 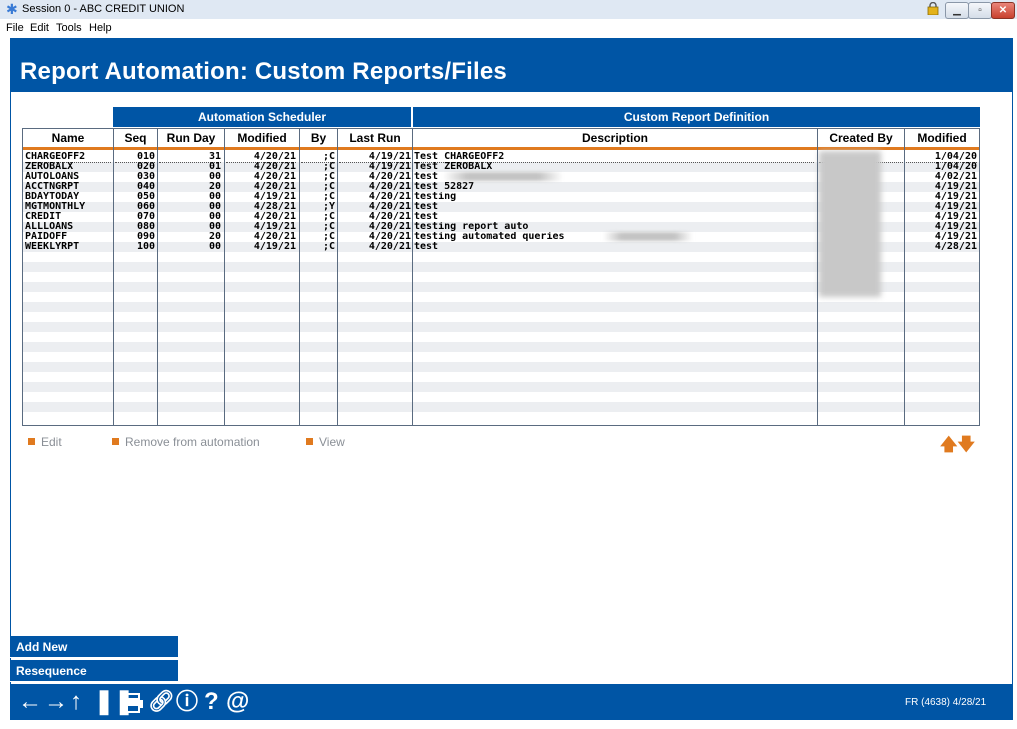 I want to click on forward-arrow-icon: →, so click(x=56, y=702).